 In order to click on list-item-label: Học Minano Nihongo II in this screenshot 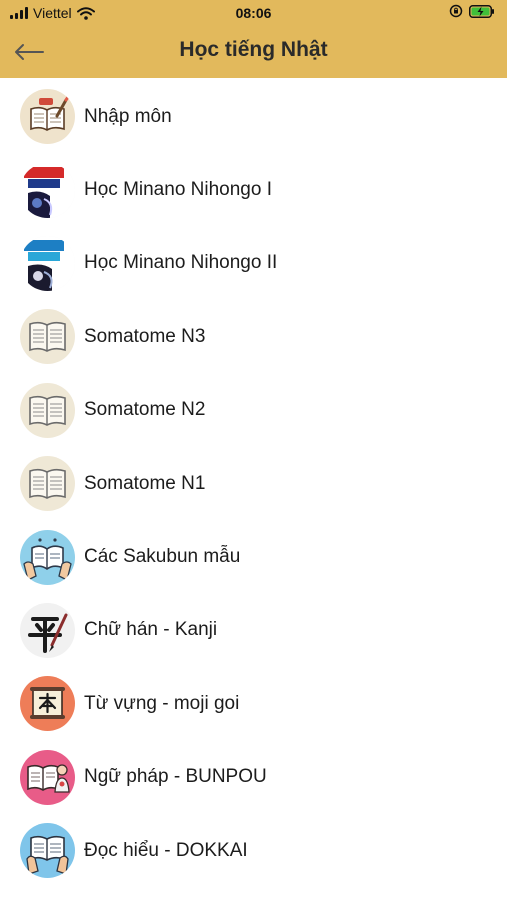, I will do `click(181, 263)`.